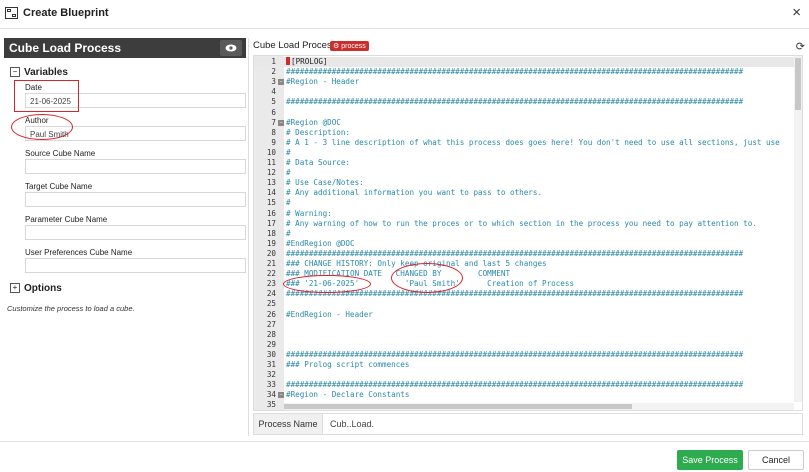  I want to click on line-number: 24, so click(271, 294).